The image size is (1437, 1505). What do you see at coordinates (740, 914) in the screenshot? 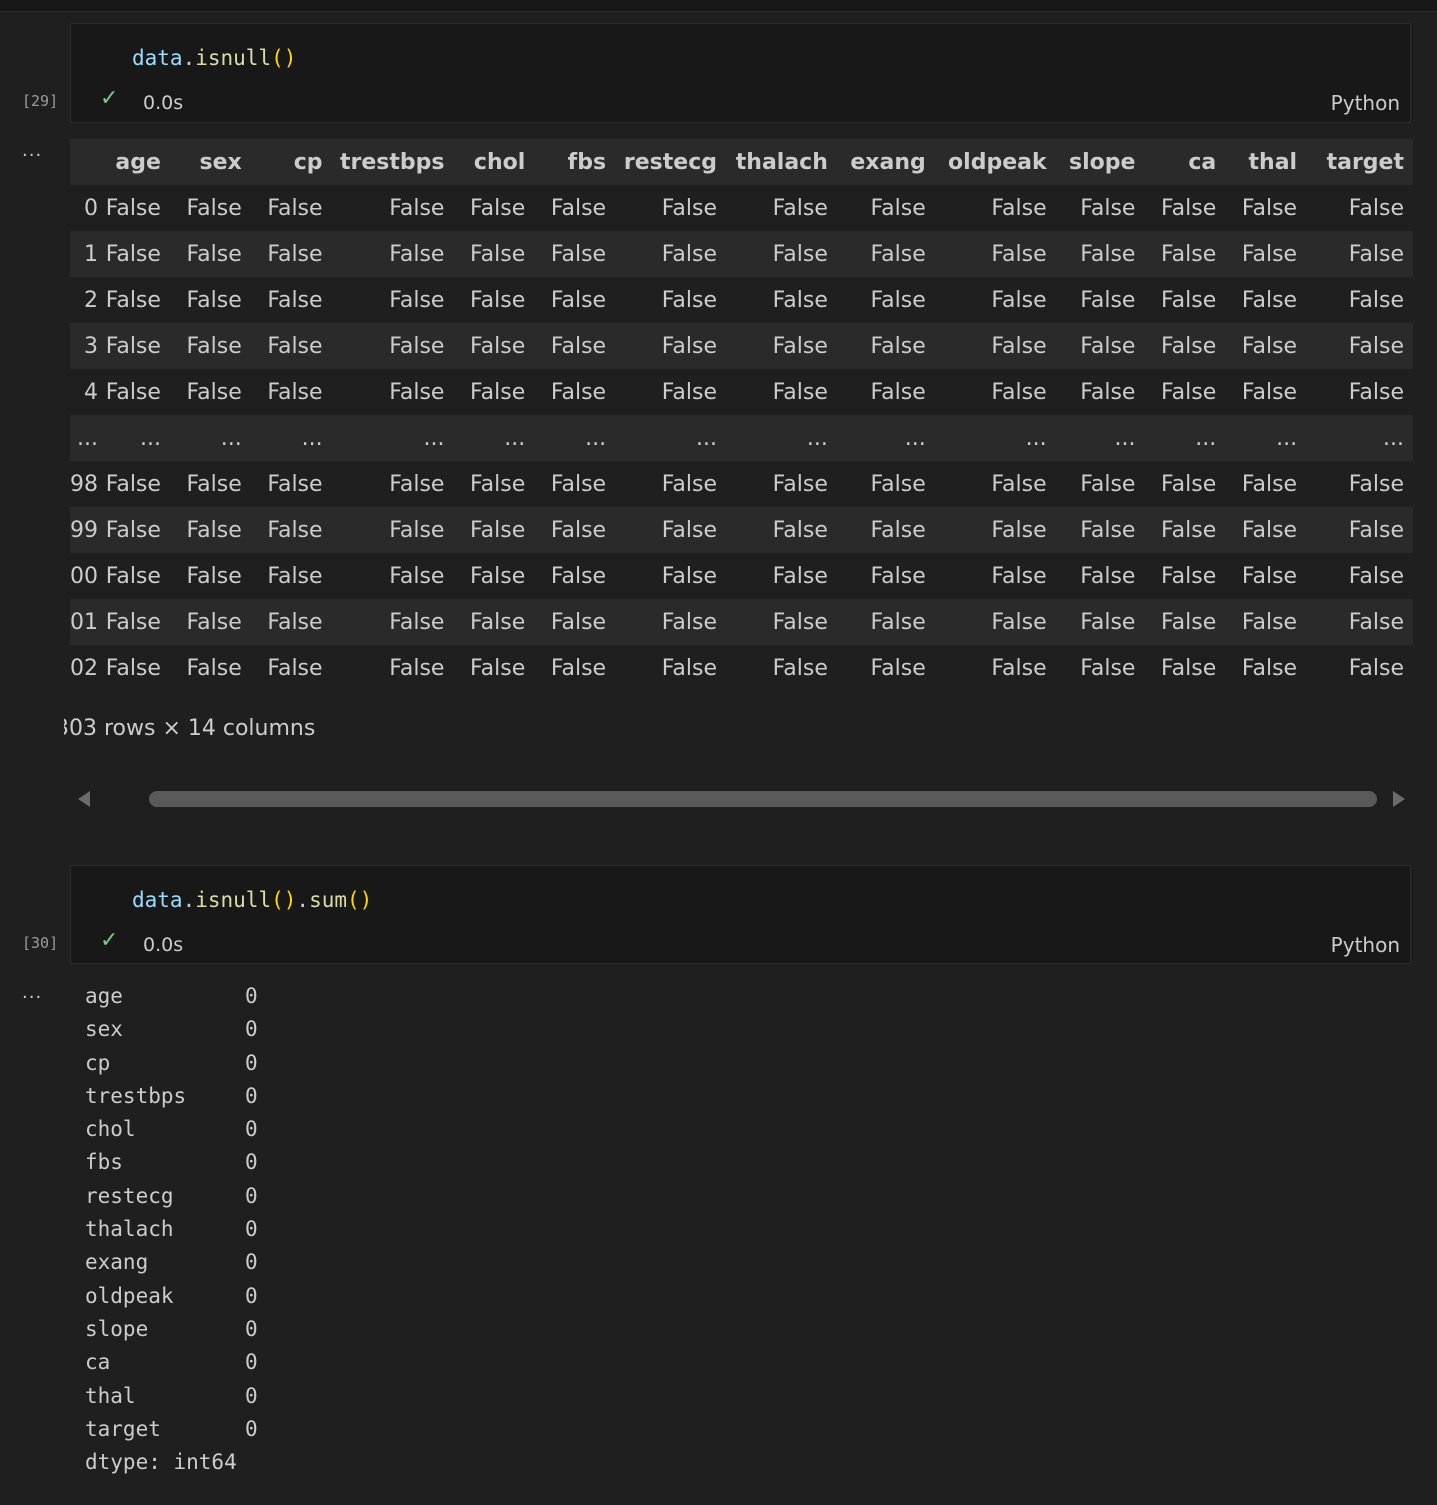
I see `cell2-code-editor: data.isnull().sum() ✓ 0.0s Python` at bounding box center [740, 914].